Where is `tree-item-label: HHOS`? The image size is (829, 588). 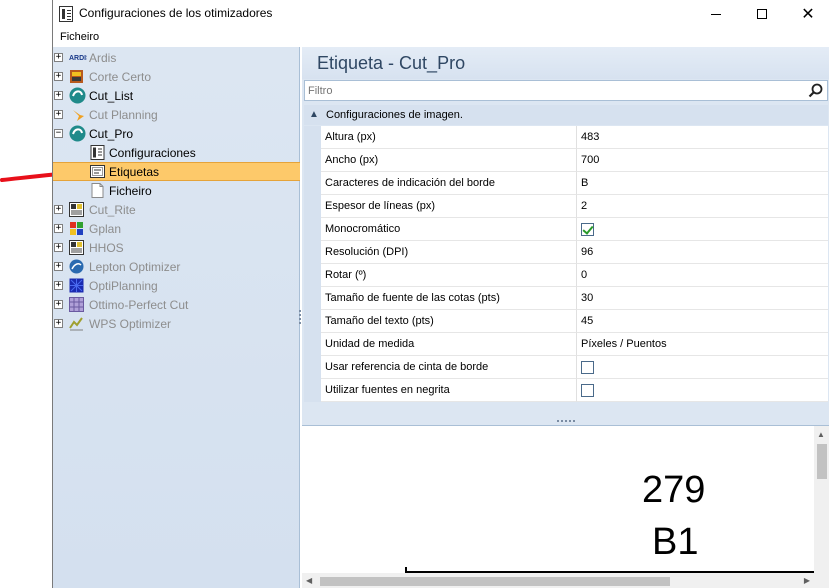 tree-item-label: HHOS is located at coordinates (106, 248).